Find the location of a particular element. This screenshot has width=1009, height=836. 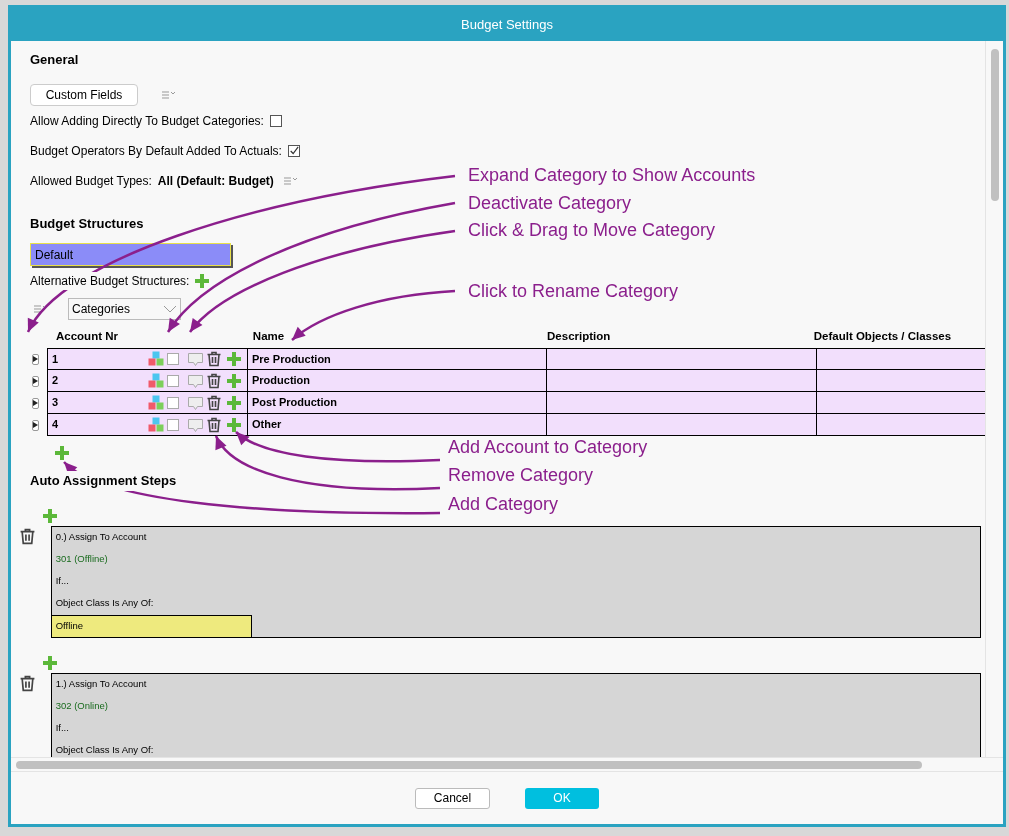

section-heading: Budget Structures is located at coordinates (87, 223).